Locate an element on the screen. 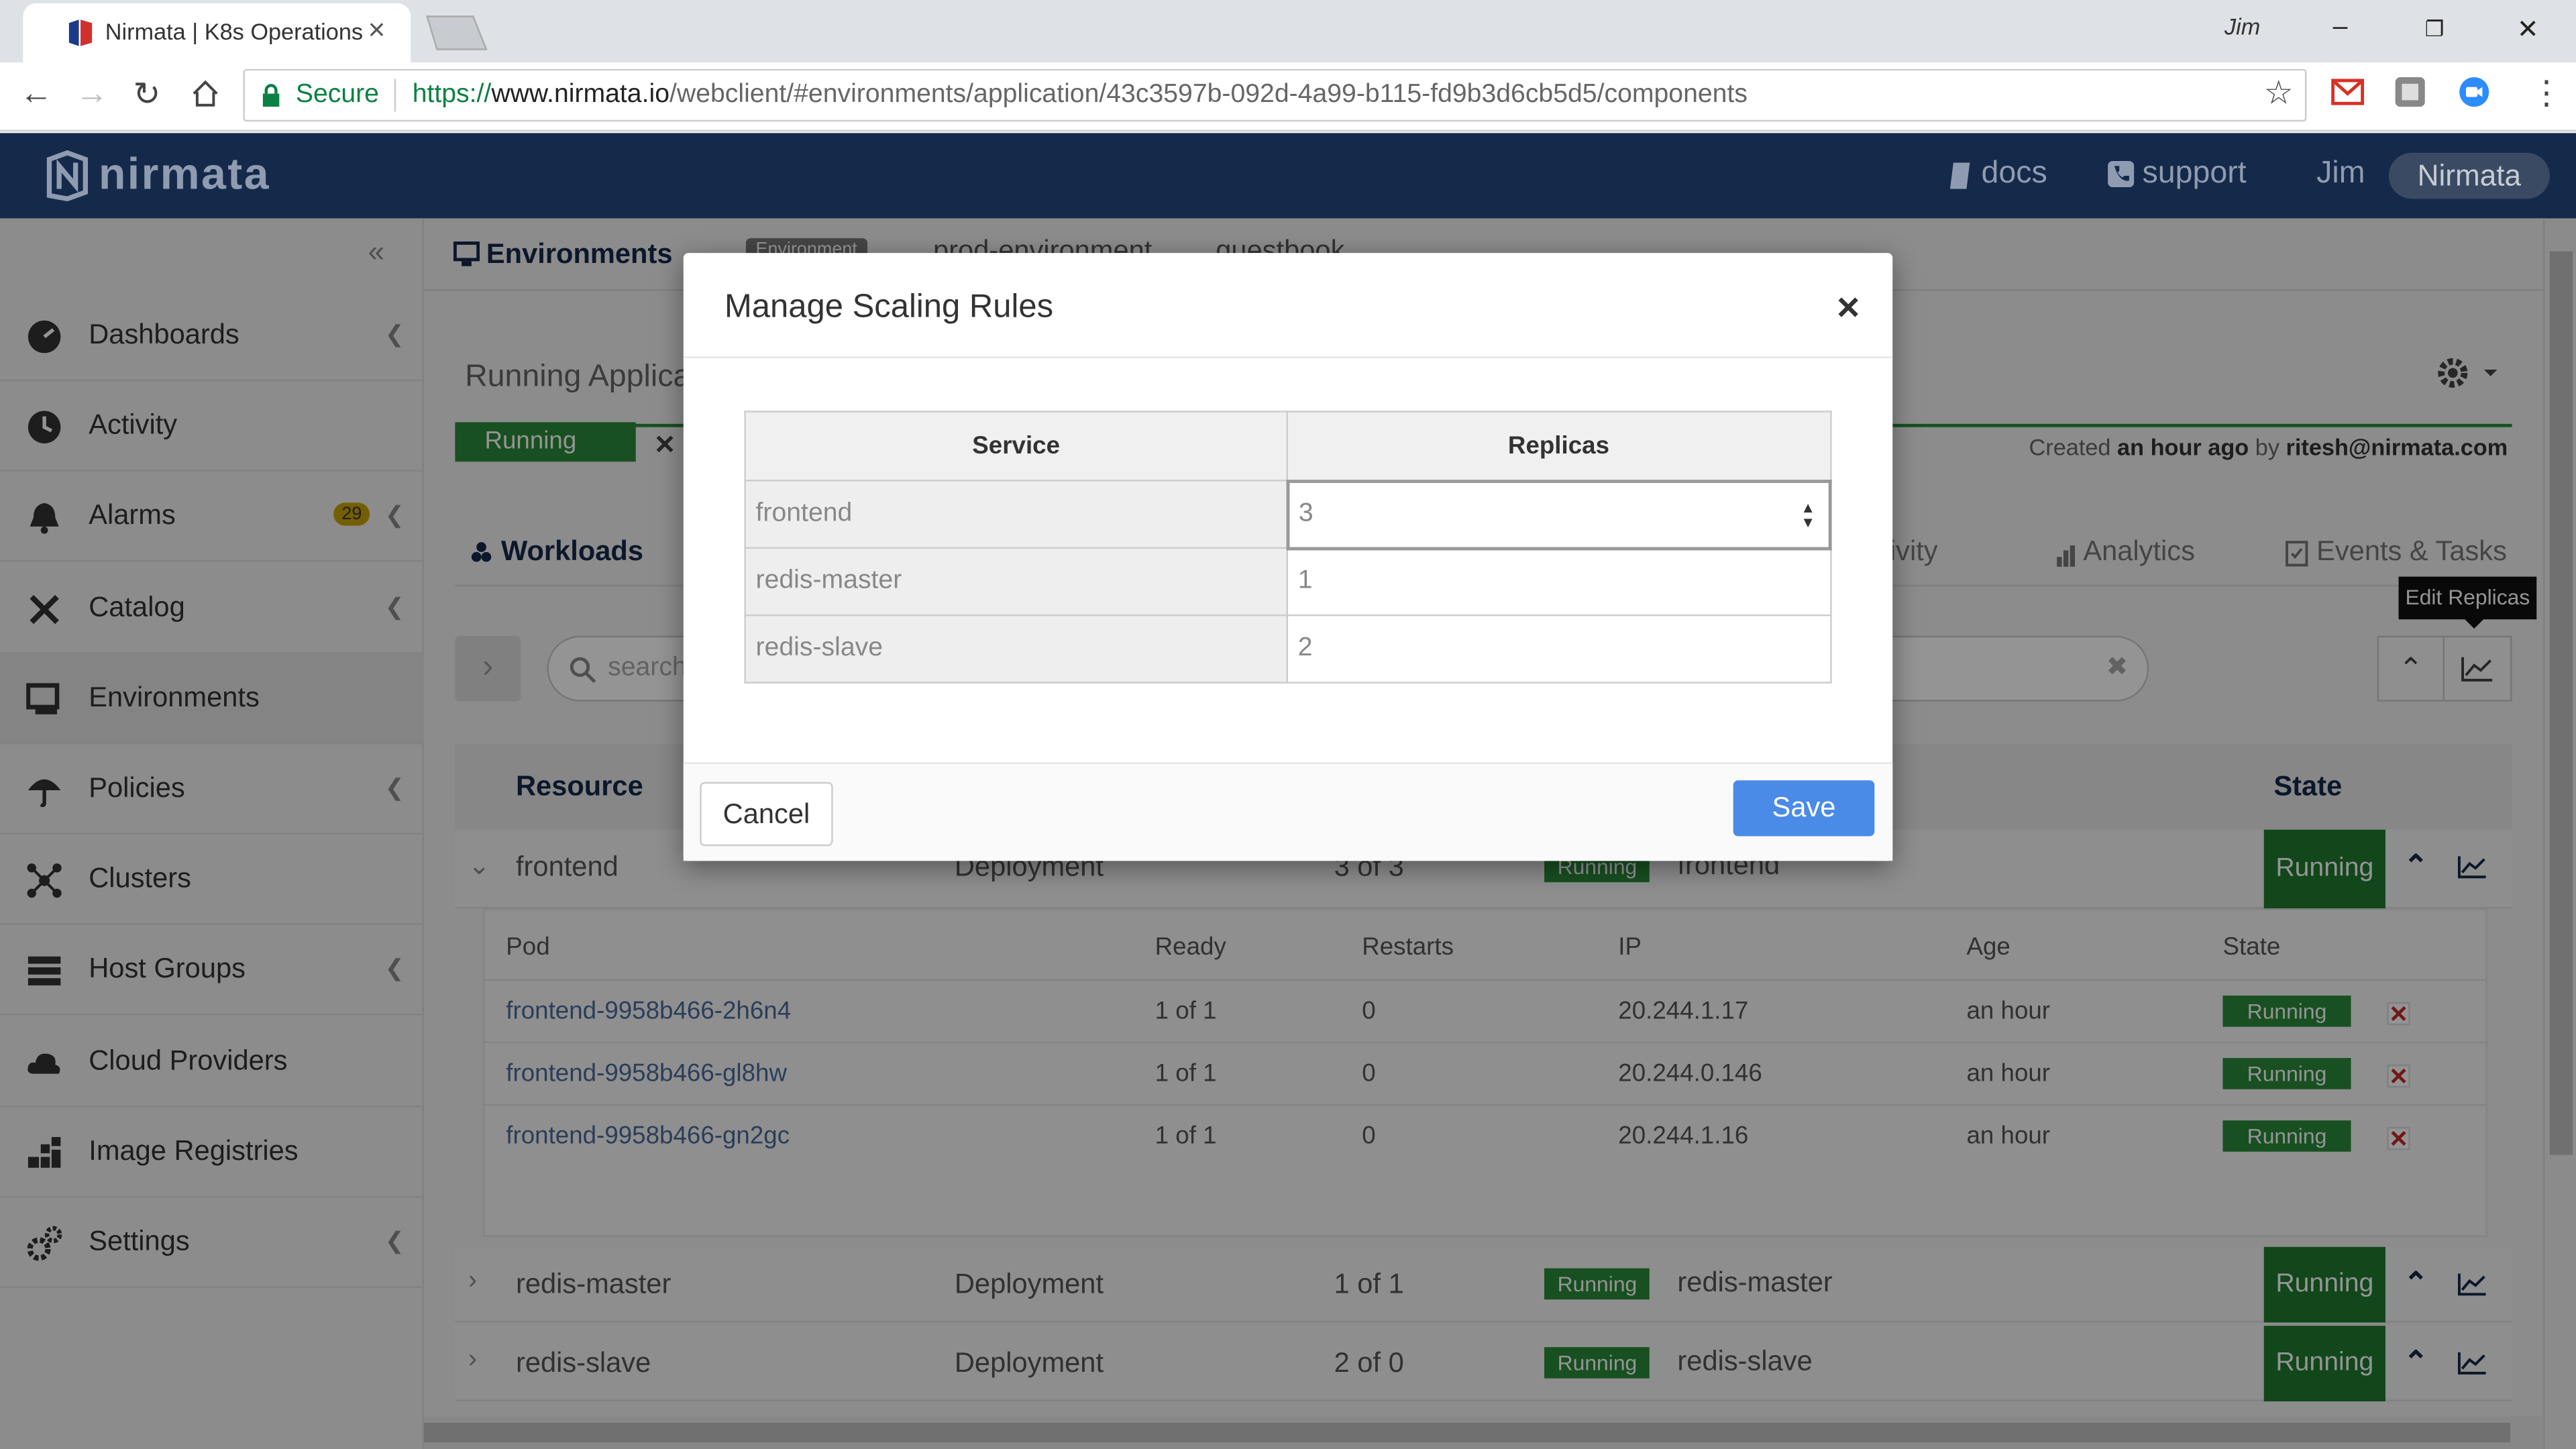  profile-name: Jim is located at coordinates (2242, 26).